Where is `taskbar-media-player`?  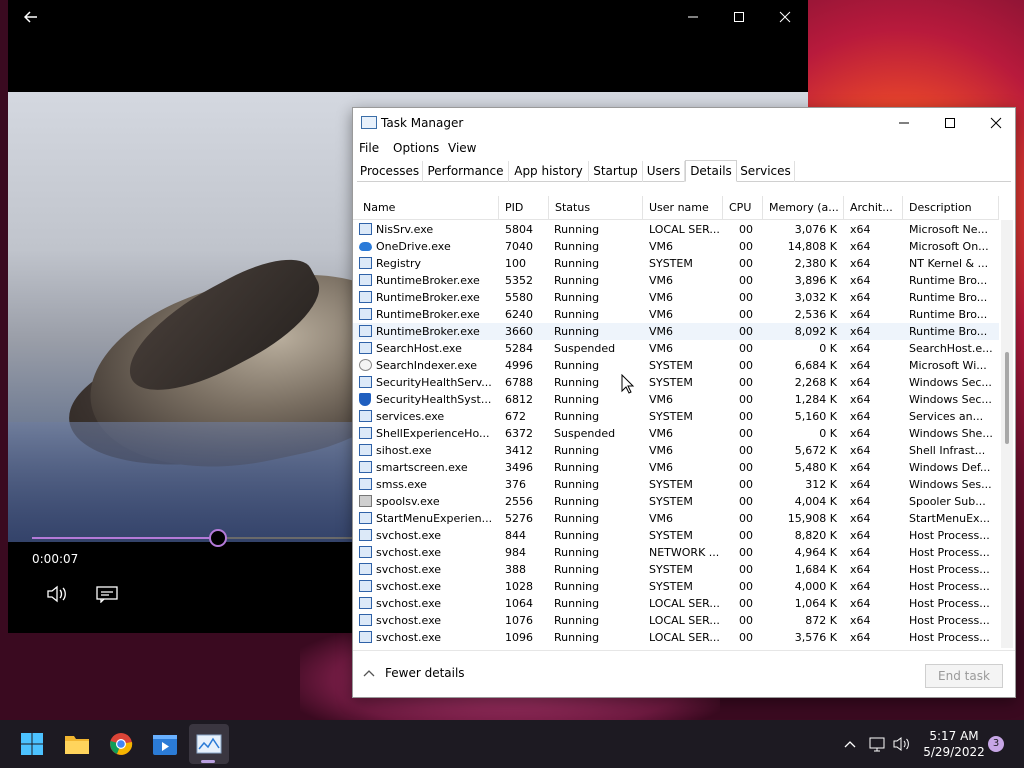 taskbar-media-player is located at coordinates (165, 744).